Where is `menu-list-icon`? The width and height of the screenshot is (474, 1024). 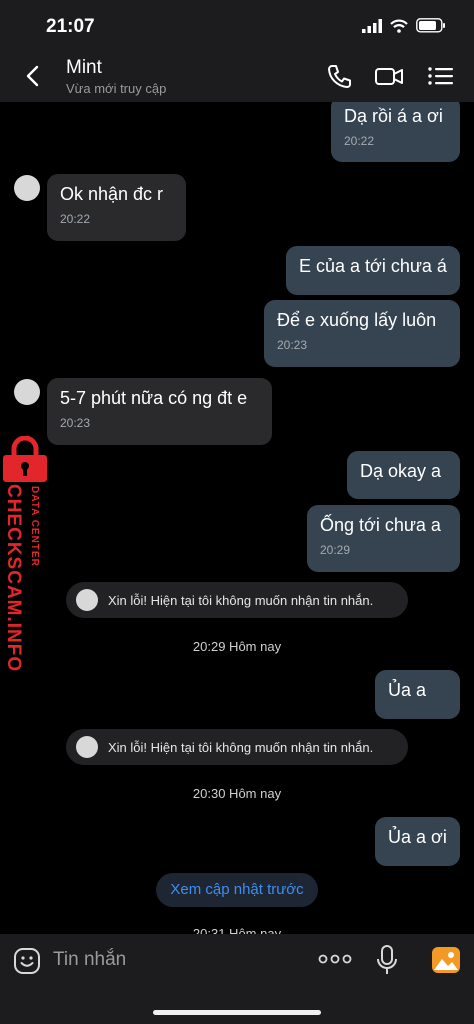
menu-list-icon is located at coordinates (441, 76).